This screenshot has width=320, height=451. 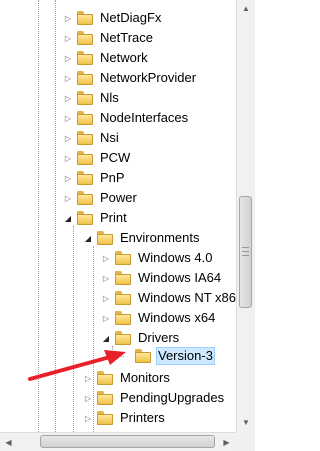 I want to click on tree-item-windows-ia64: ▷ Windows IA64, so click(x=162, y=278).